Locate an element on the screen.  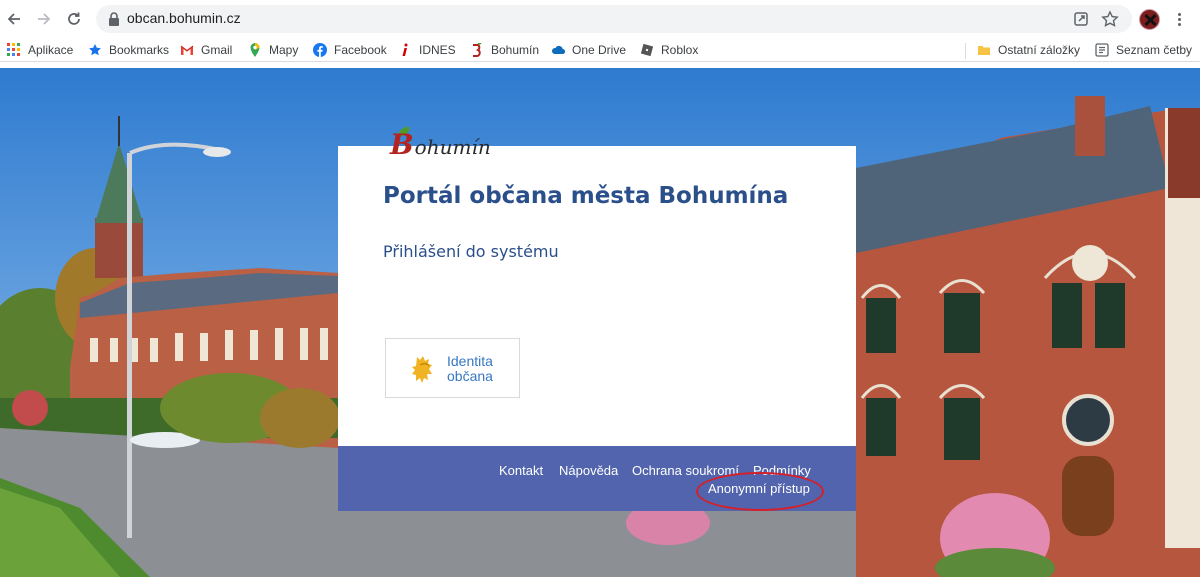
browser-toolbar: obcan.bohumin.cz is located at coordinates (600, 19).